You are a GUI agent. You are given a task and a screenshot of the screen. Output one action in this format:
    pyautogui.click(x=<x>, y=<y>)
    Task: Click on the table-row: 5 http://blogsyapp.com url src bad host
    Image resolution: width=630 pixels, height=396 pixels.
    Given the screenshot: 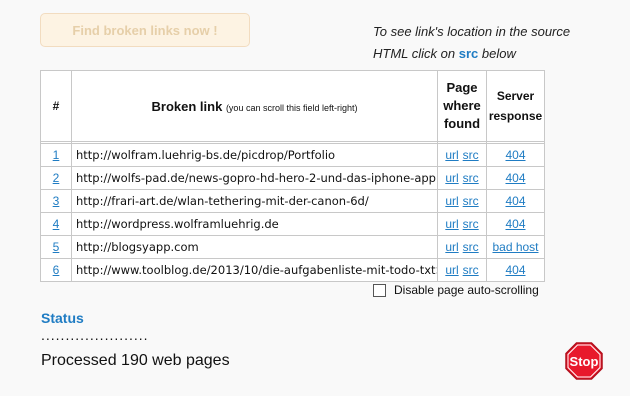 What is the action you would take?
    pyautogui.click(x=292, y=247)
    